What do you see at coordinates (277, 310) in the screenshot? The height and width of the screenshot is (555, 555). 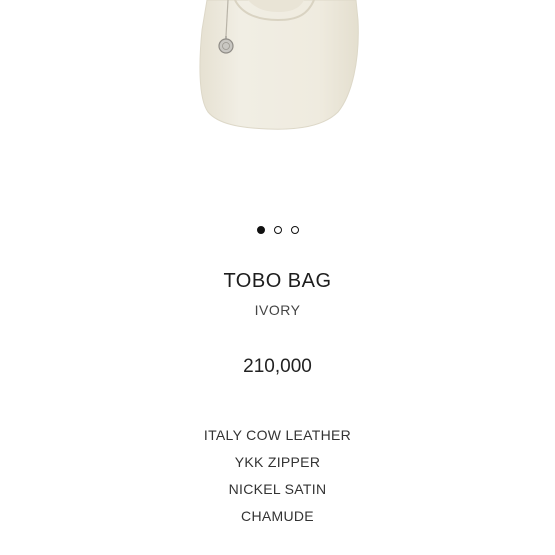 I see `product-color: IVORY` at bounding box center [277, 310].